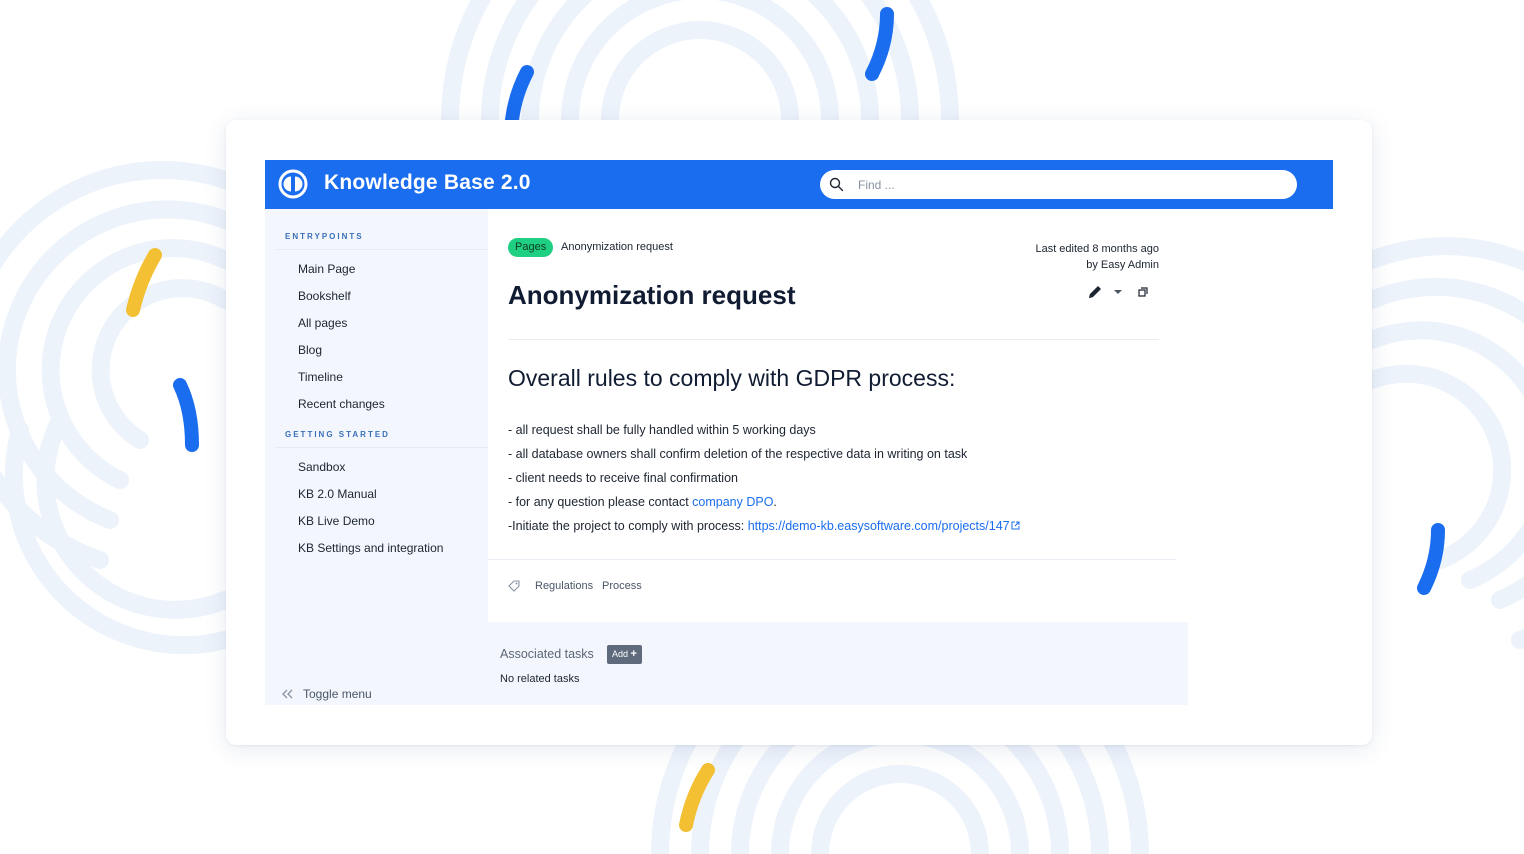  What do you see at coordinates (622, 586) in the screenshot?
I see `tag-process: Process` at bounding box center [622, 586].